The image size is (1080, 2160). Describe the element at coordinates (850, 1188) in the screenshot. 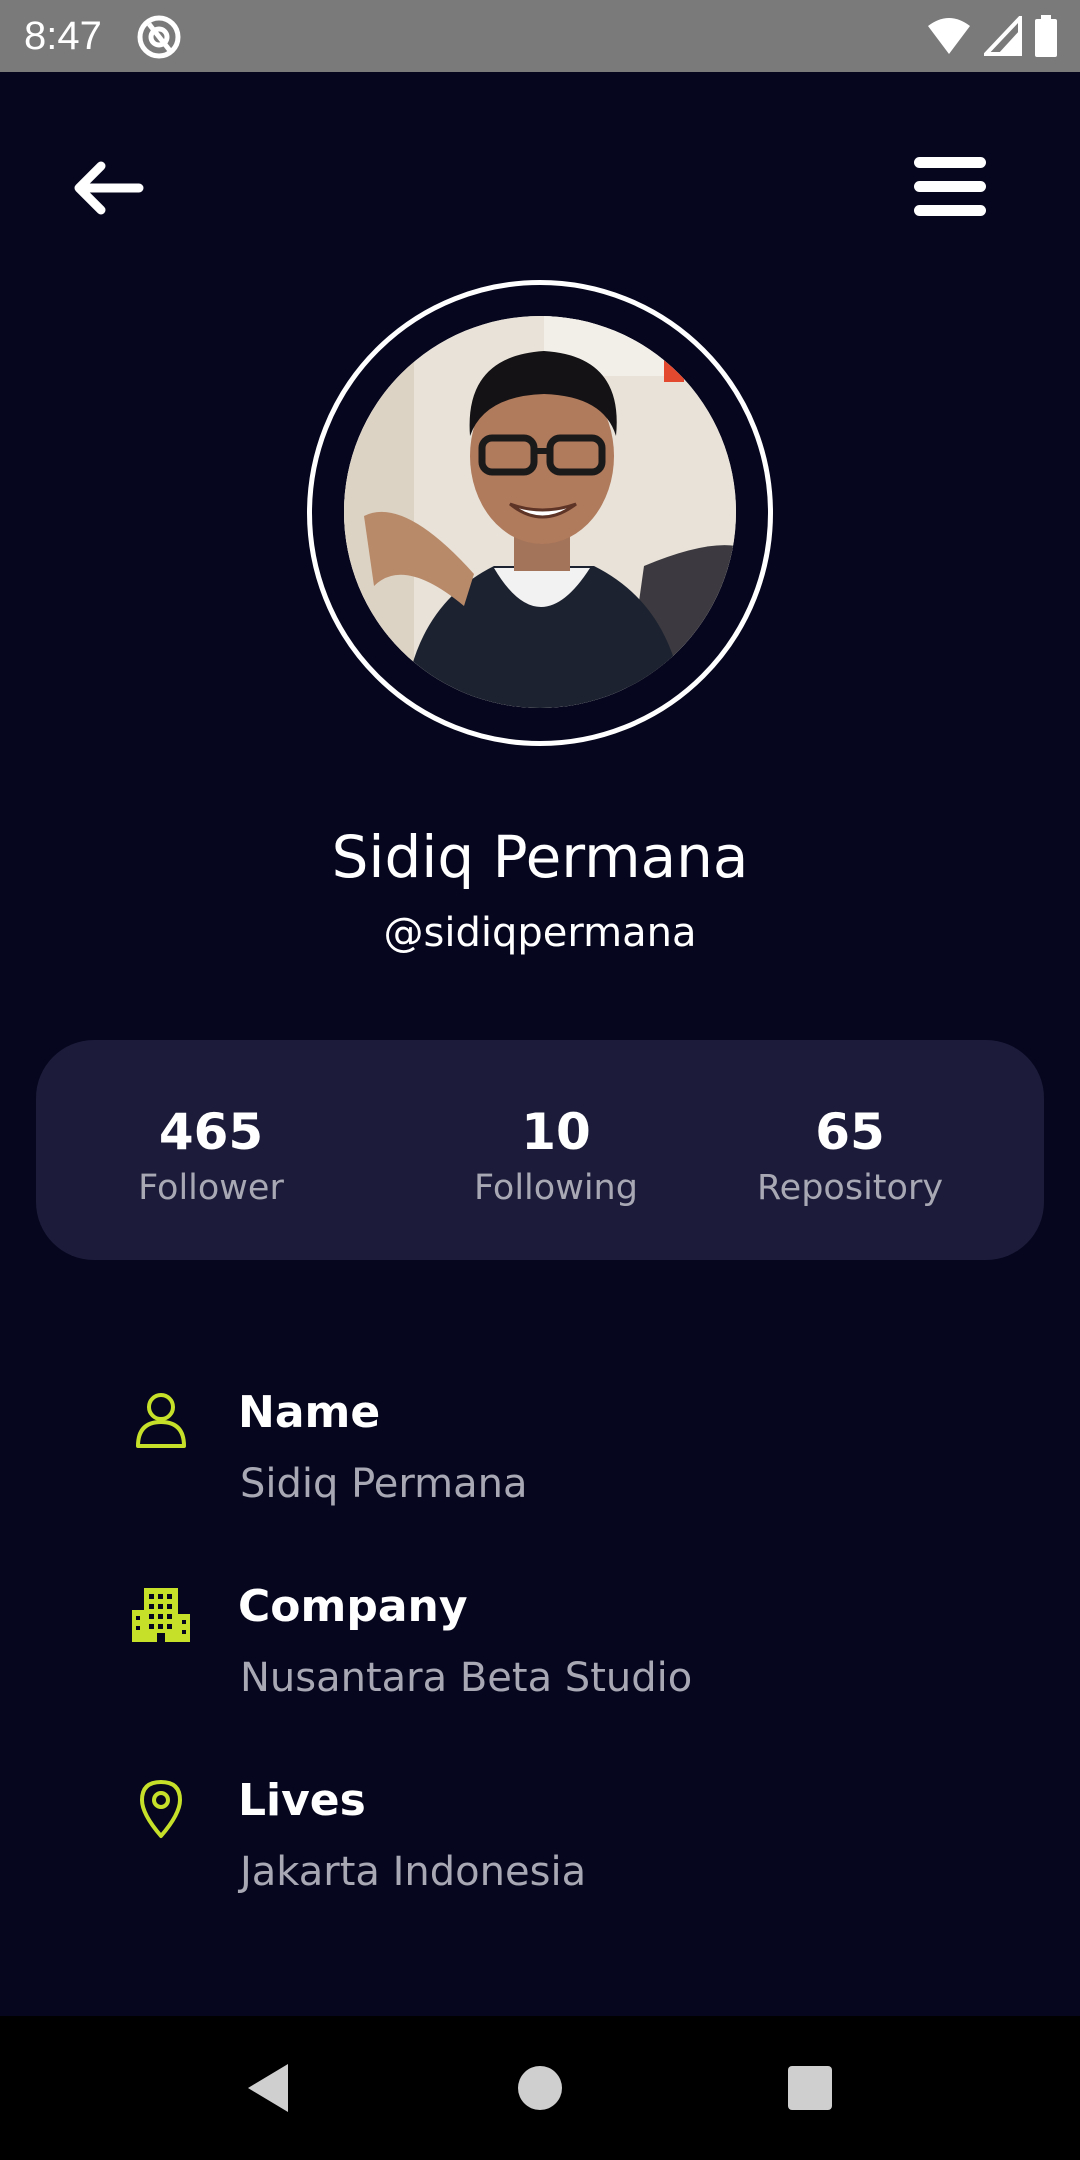

I see `stat-label: Repository` at that location.